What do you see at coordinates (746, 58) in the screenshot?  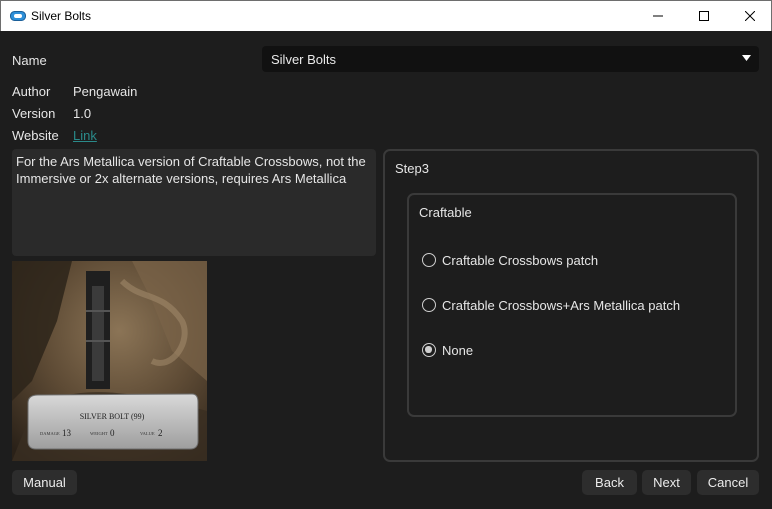 I see `chevron-down-icon` at bounding box center [746, 58].